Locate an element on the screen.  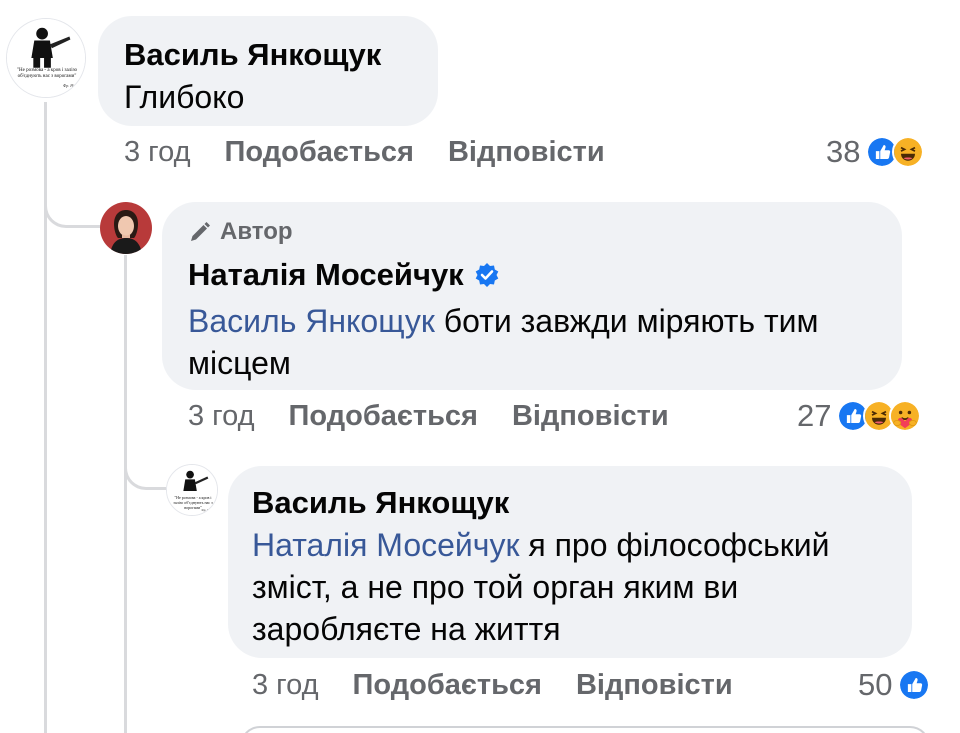
reaction-summary: 38 is located at coordinates (875, 152).